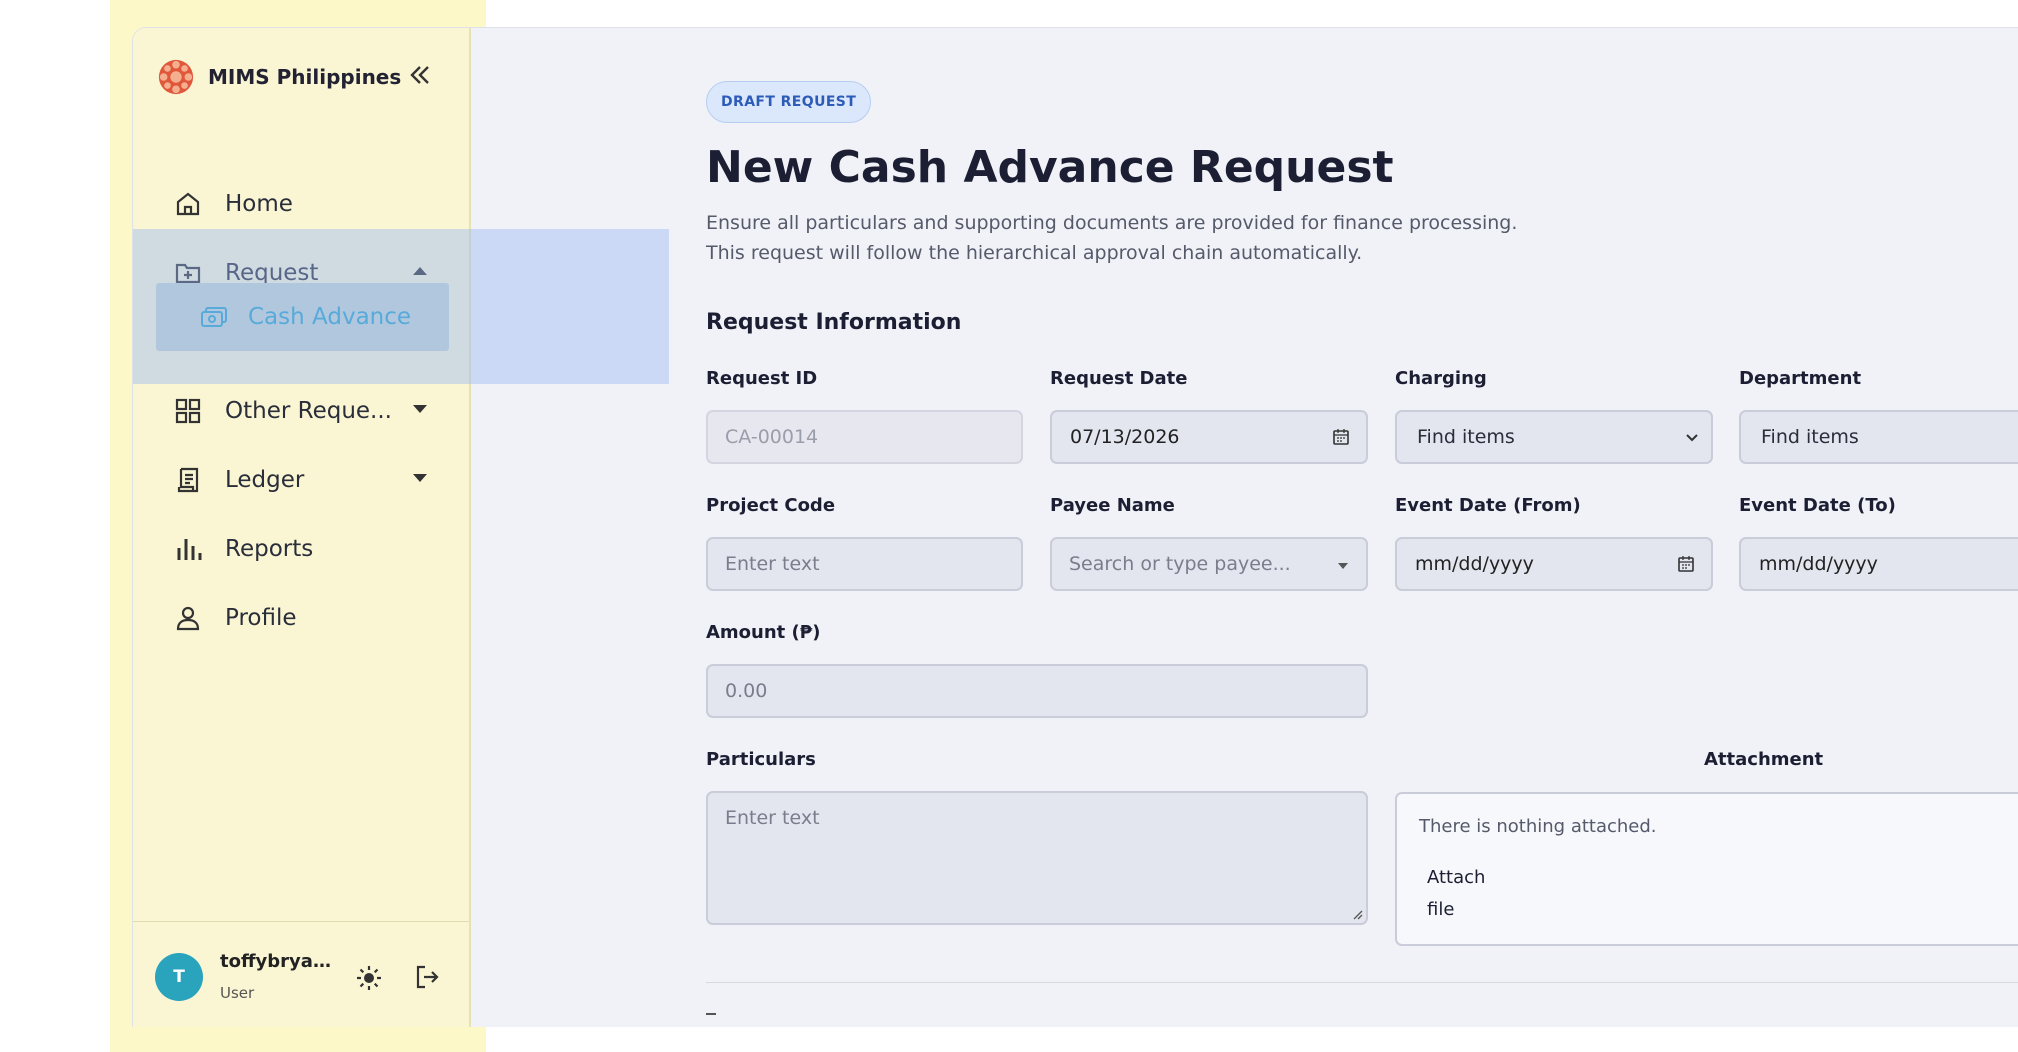 The image size is (2018, 1052). I want to click on project-code-label: Project Code, so click(771, 505).